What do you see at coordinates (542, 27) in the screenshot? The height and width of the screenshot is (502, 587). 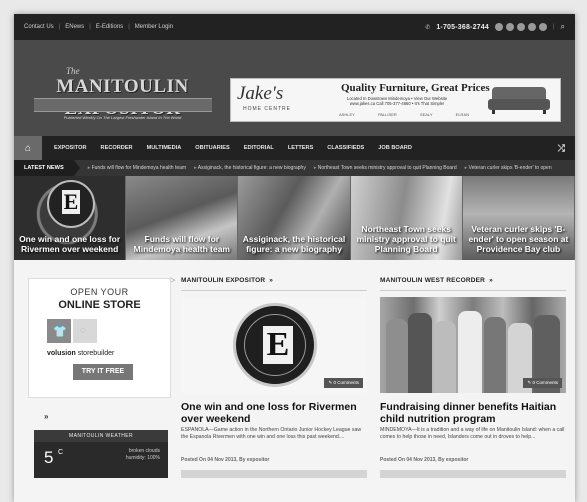 I see `youtube-icon` at bounding box center [542, 27].